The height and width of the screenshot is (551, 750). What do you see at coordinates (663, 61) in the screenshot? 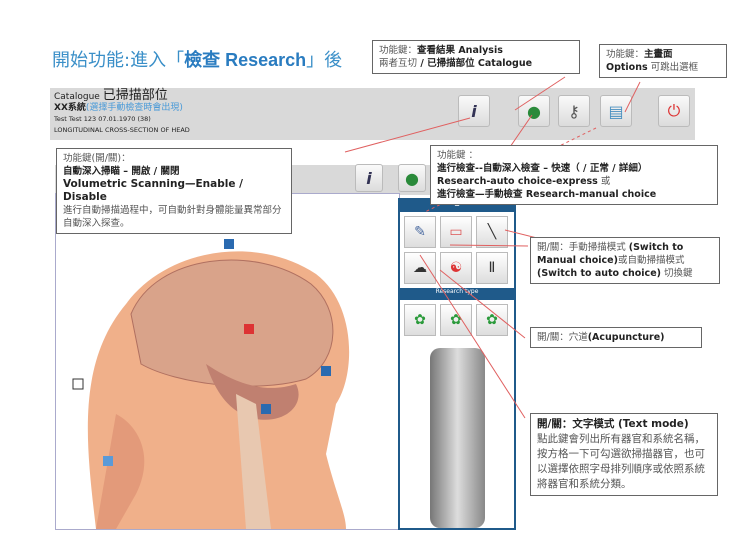
I see `callout-options: 功能鍵：主畫面 Options 可跳出選框` at bounding box center [663, 61].